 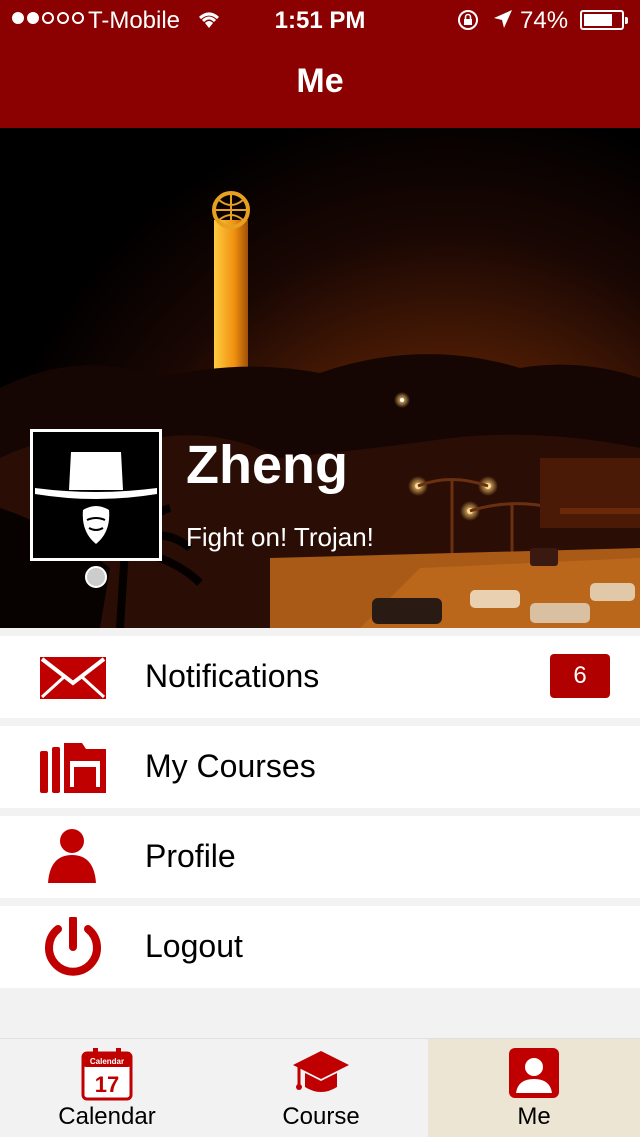 I want to click on menu-item-label: Logout, so click(x=194, y=946).